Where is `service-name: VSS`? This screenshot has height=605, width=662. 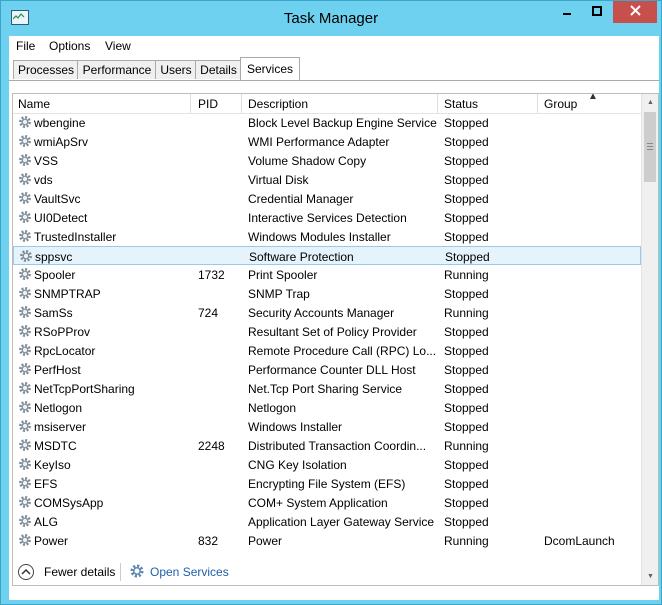 service-name: VSS is located at coordinates (46, 161).